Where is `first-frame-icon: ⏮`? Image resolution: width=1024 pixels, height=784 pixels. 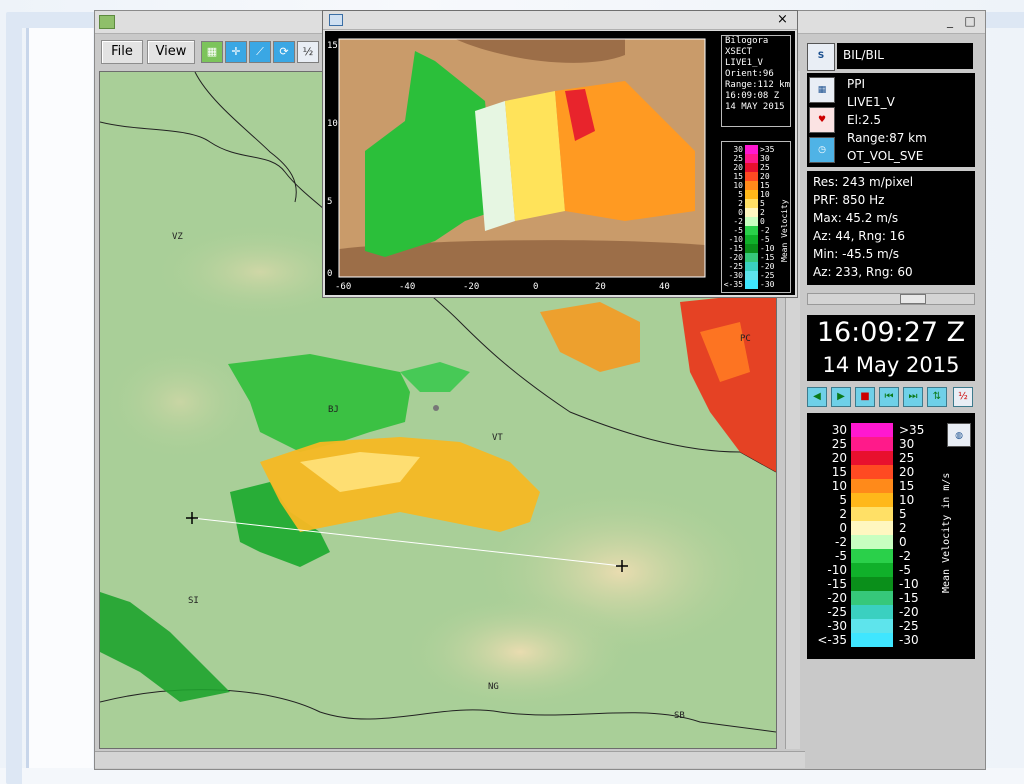 first-frame-icon: ⏮ is located at coordinates (889, 397).